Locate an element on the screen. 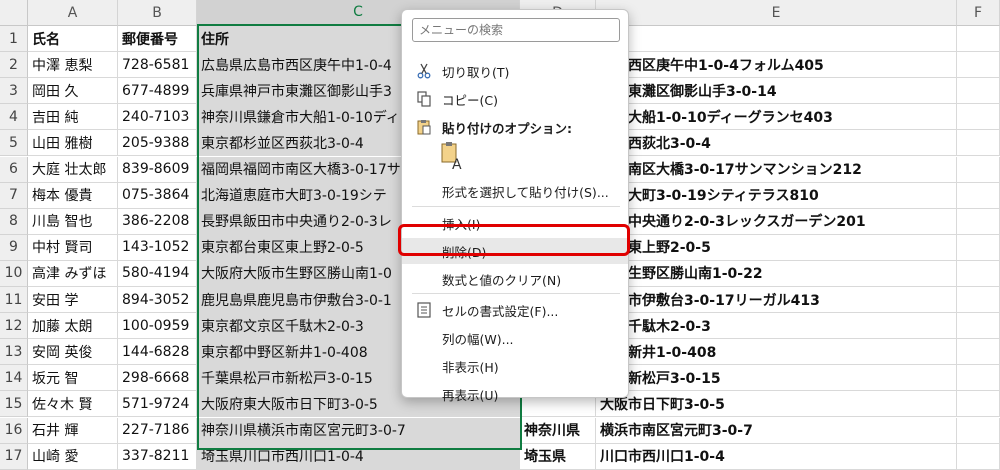 Image resolution: width=1000 pixels, height=470 pixels. row-header: 6 is located at coordinates (14, 169).